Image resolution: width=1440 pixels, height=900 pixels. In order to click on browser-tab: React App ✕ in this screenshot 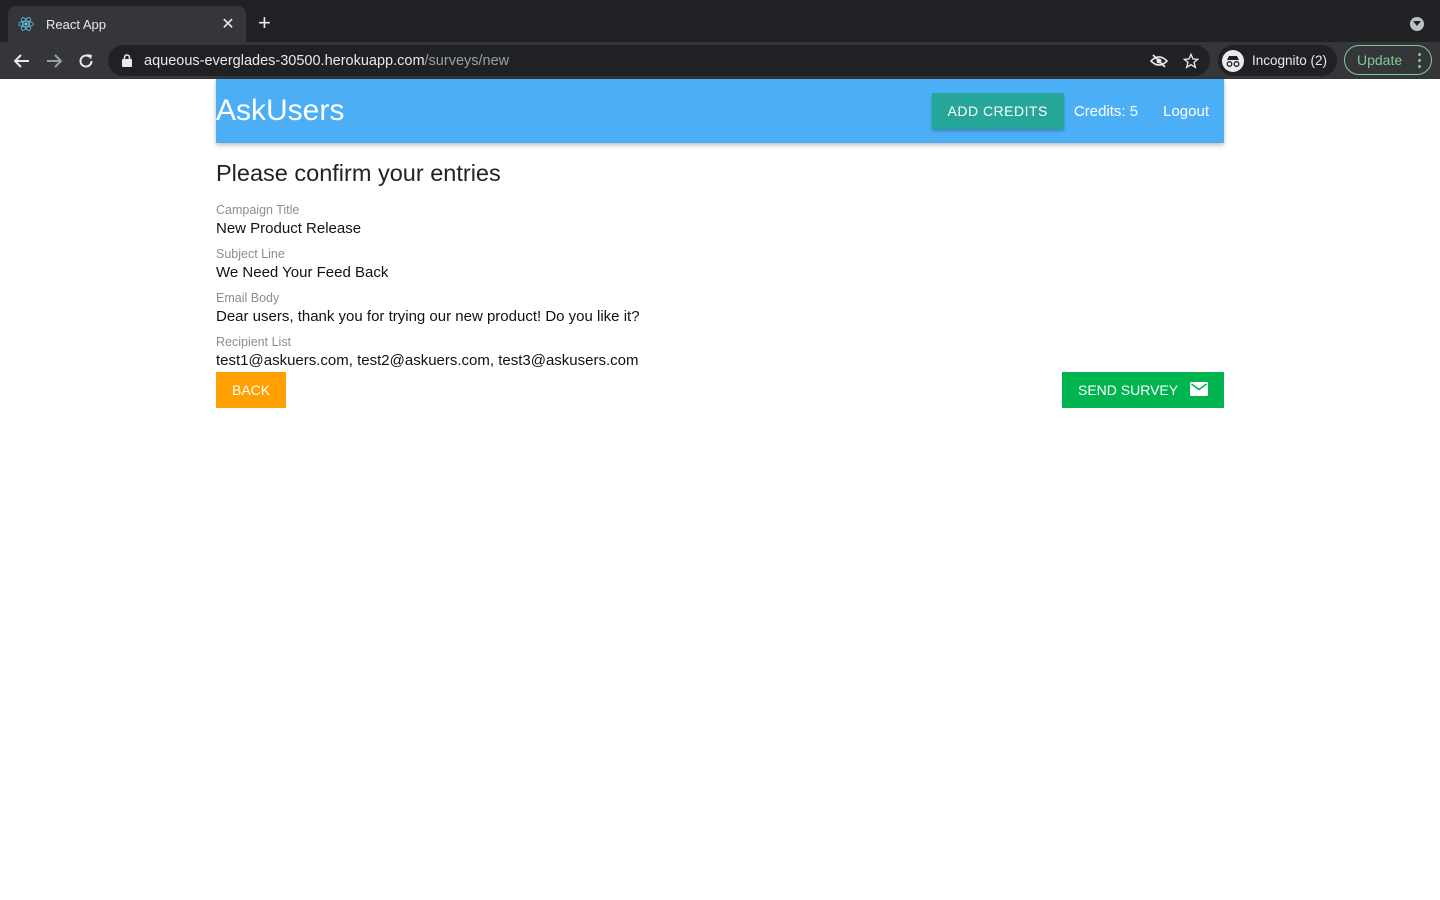, I will do `click(127, 24)`.